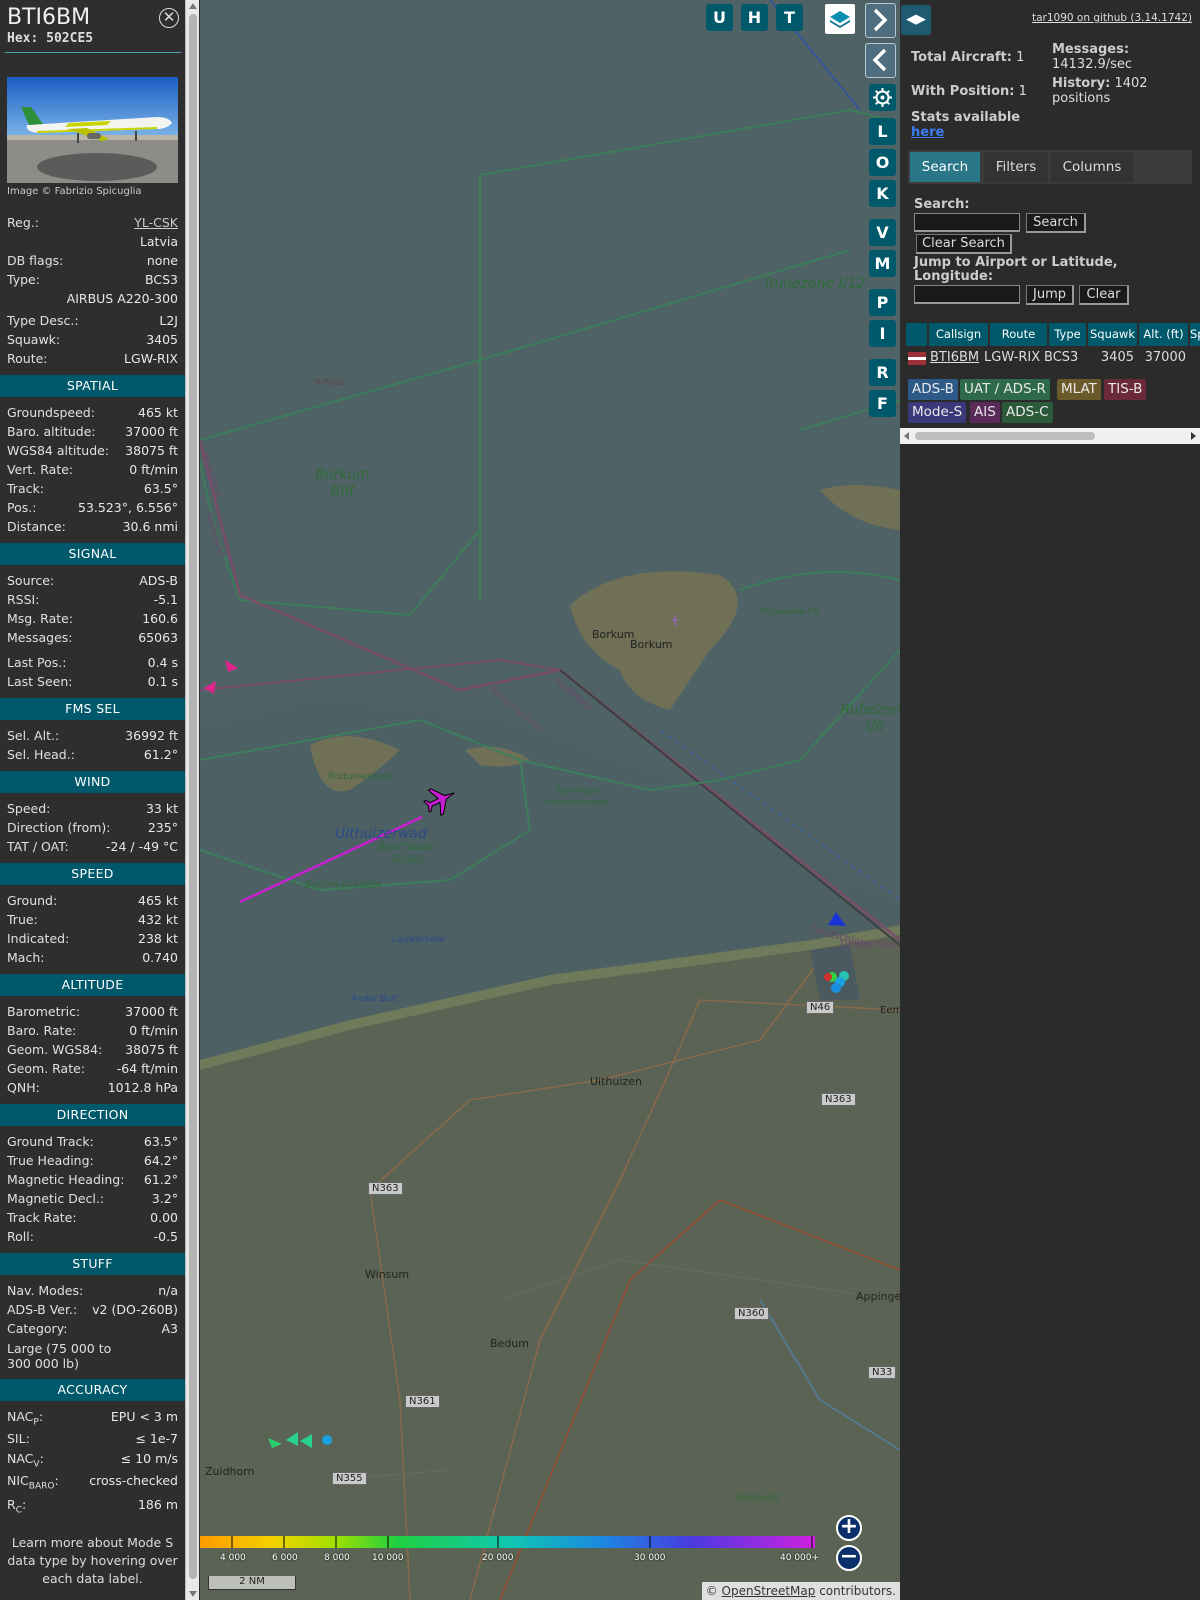 The width and height of the screenshot is (1200, 1600). Describe the element at coordinates (92, 1141) in the screenshot. I see `ground-track-row: Ground Track: 63.5°` at that location.